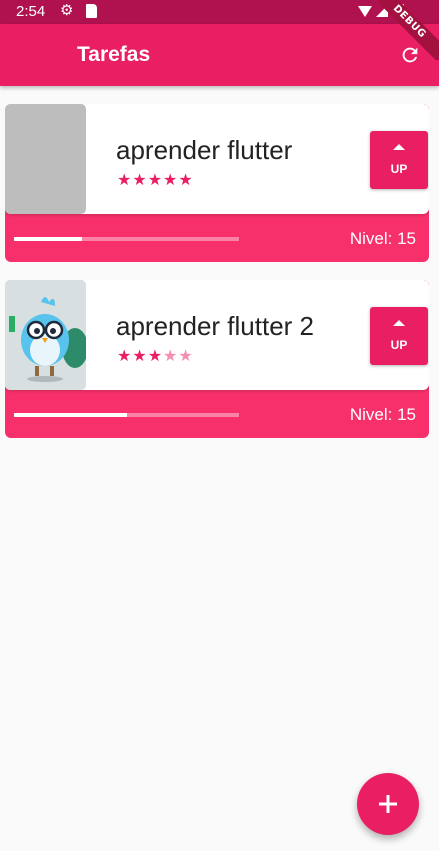 The image size is (439, 851). I want to click on bird-mascot-illustration, so click(45, 335).